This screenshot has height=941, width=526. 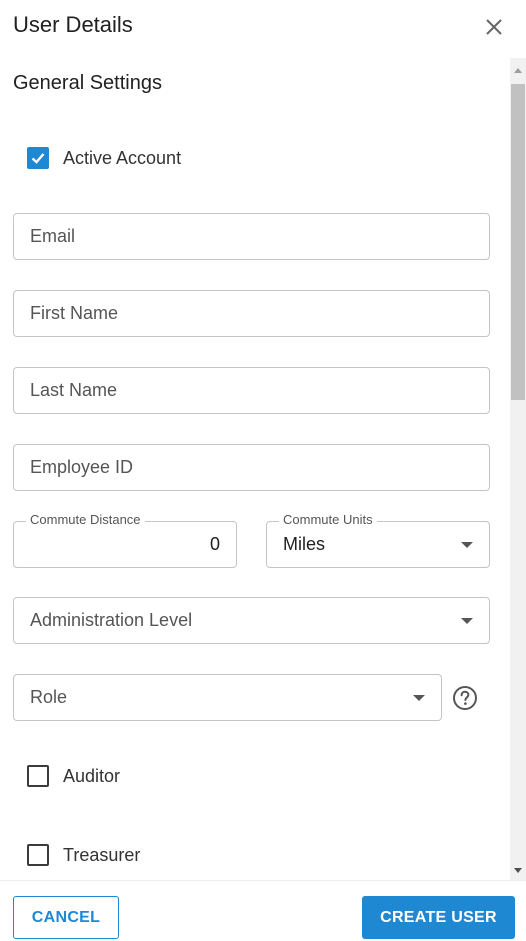 What do you see at coordinates (227, 697) in the screenshot?
I see `role-select: Role` at bounding box center [227, 697].